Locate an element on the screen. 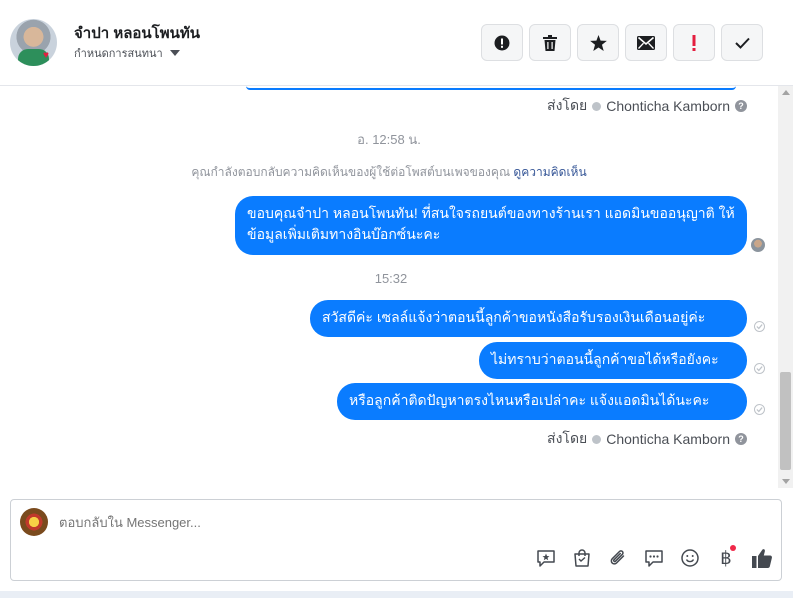 This screenshot has width=793, height=598. chat-bubble-icon is located at coordinates (654, 558).